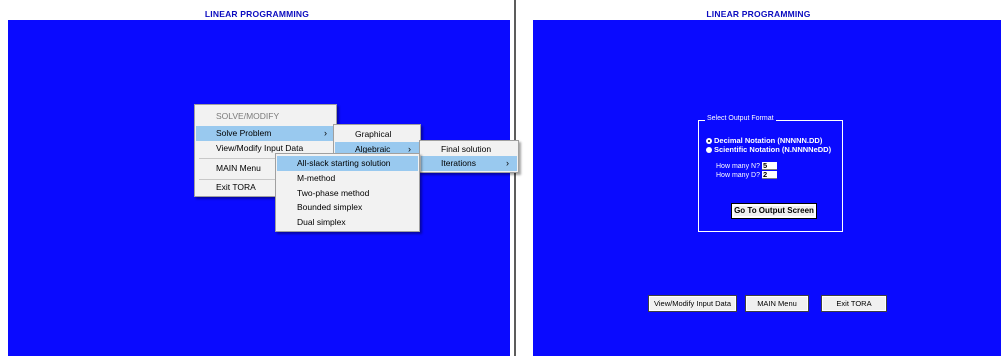 The height and width of the screenshot is (356, 1001). Describe the element at coordinates (469, 149) in the screenshot. I see `menu-item-final-solution: Final solution` at that location.